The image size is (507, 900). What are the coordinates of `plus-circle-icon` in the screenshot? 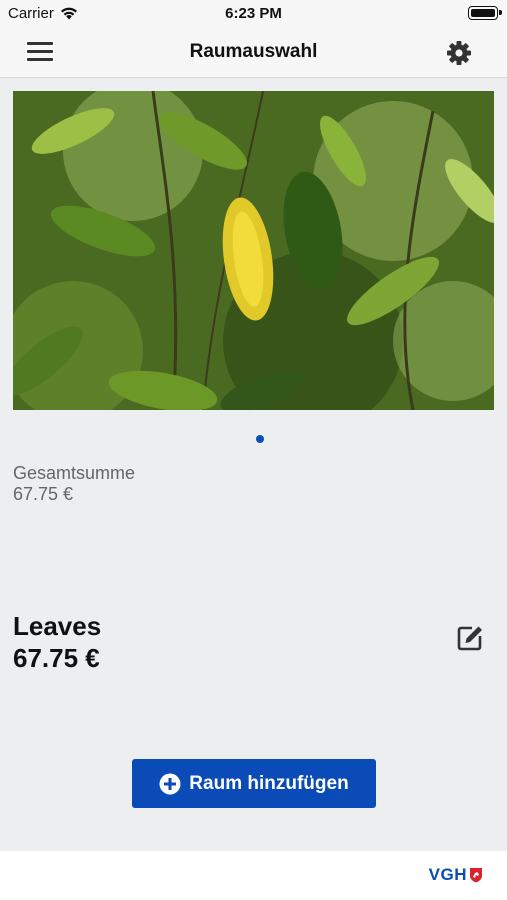 It's located at (170, 783).